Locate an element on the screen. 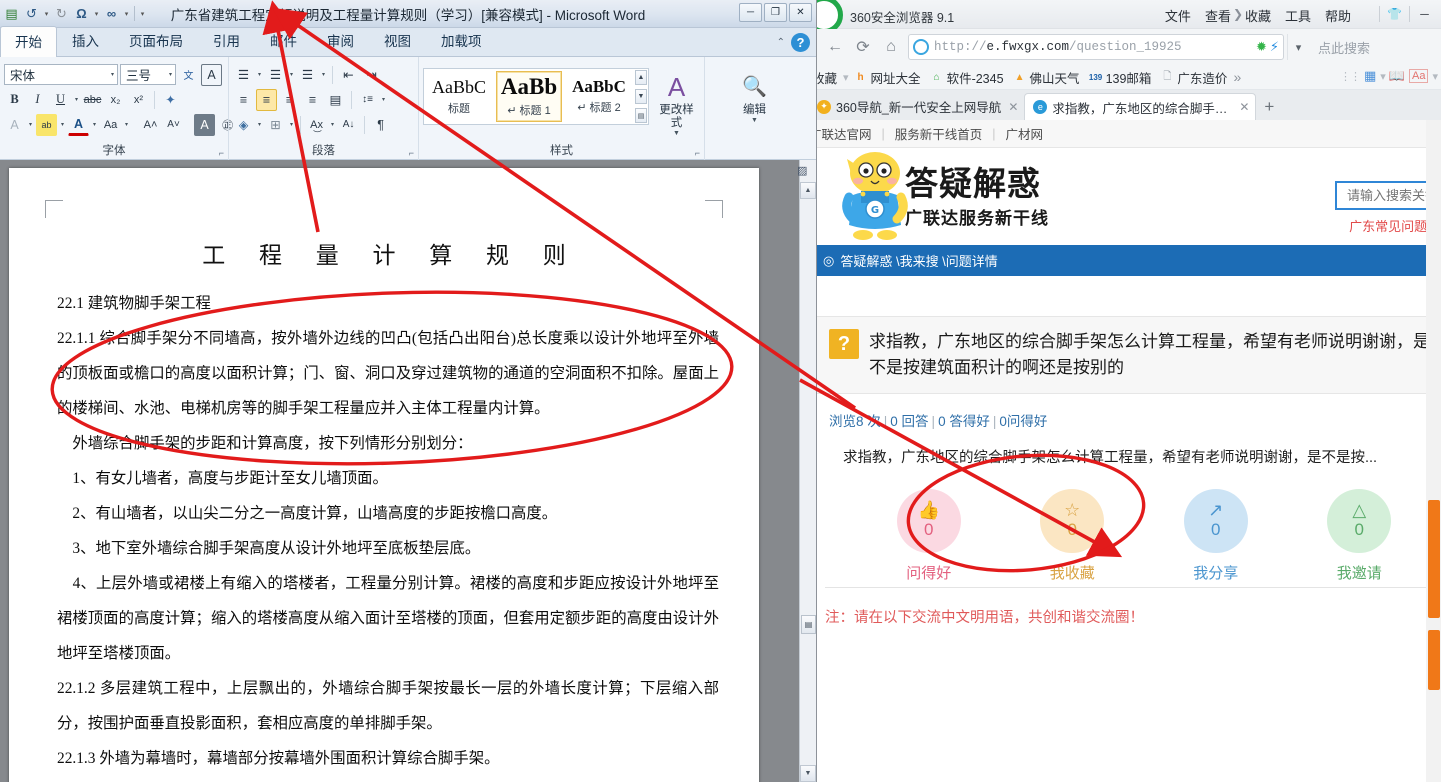 The image size is (1441, 782). font-size-combo: 三号 ▾ is located at coordinates (148, 74).